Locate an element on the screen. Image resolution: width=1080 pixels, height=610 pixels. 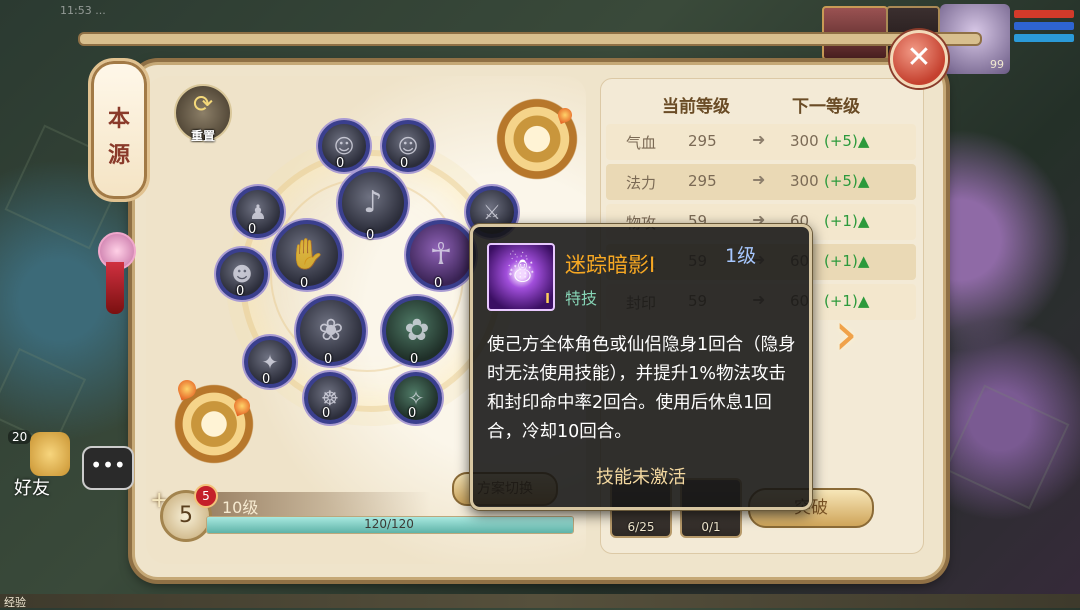
item-count: 6/25 is located at coordinates (641, 527).